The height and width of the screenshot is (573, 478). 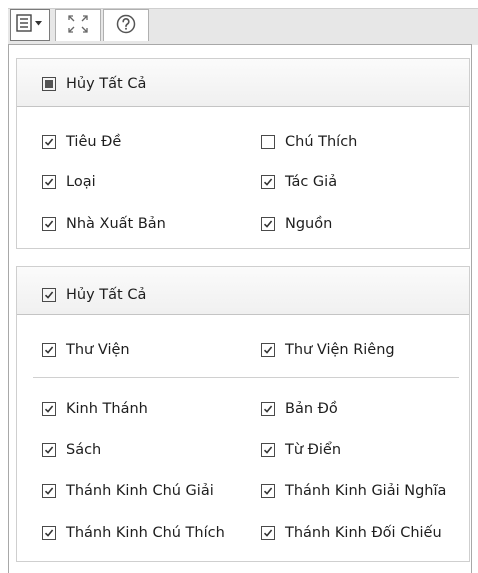 I want to click on option-tac-gia: Tác Giả, so click(x=299, y=182).